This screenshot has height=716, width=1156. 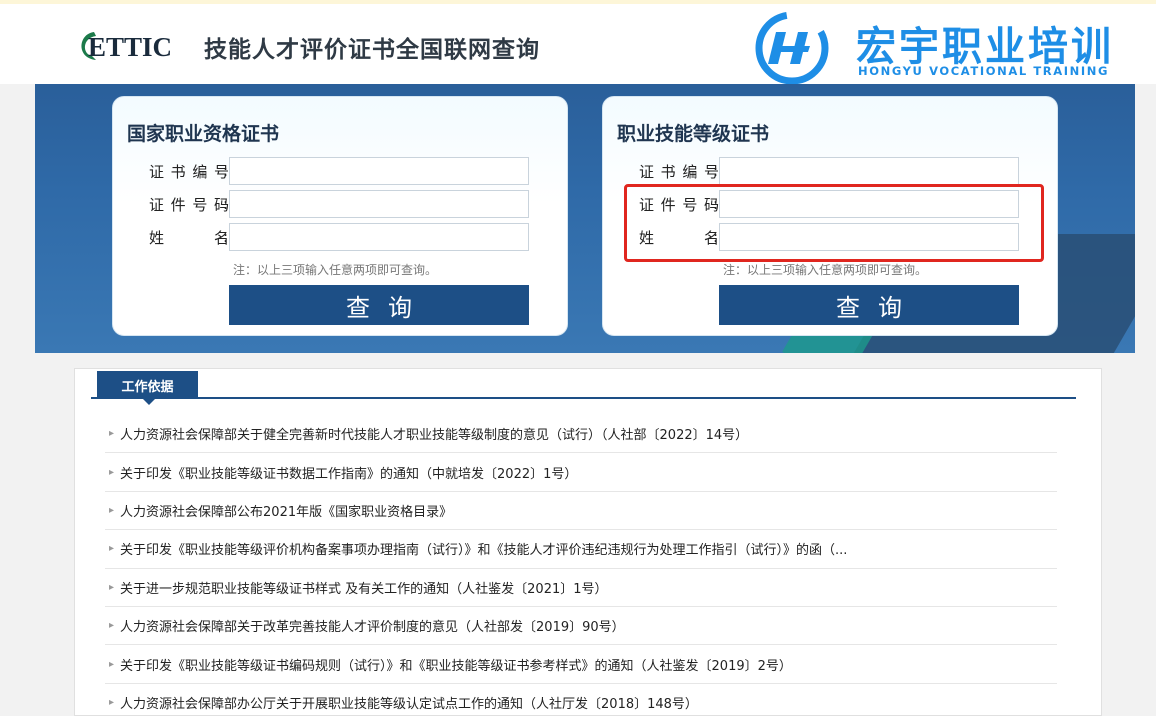 What do you see at coordinates (364, 587) in the screenshot?
I see `list-item-link: 关于进一步规范职业技能等级证书样式 及有关工作的通知（人社鉴发〔2021〕1号）` at bounding box center [364, 587].